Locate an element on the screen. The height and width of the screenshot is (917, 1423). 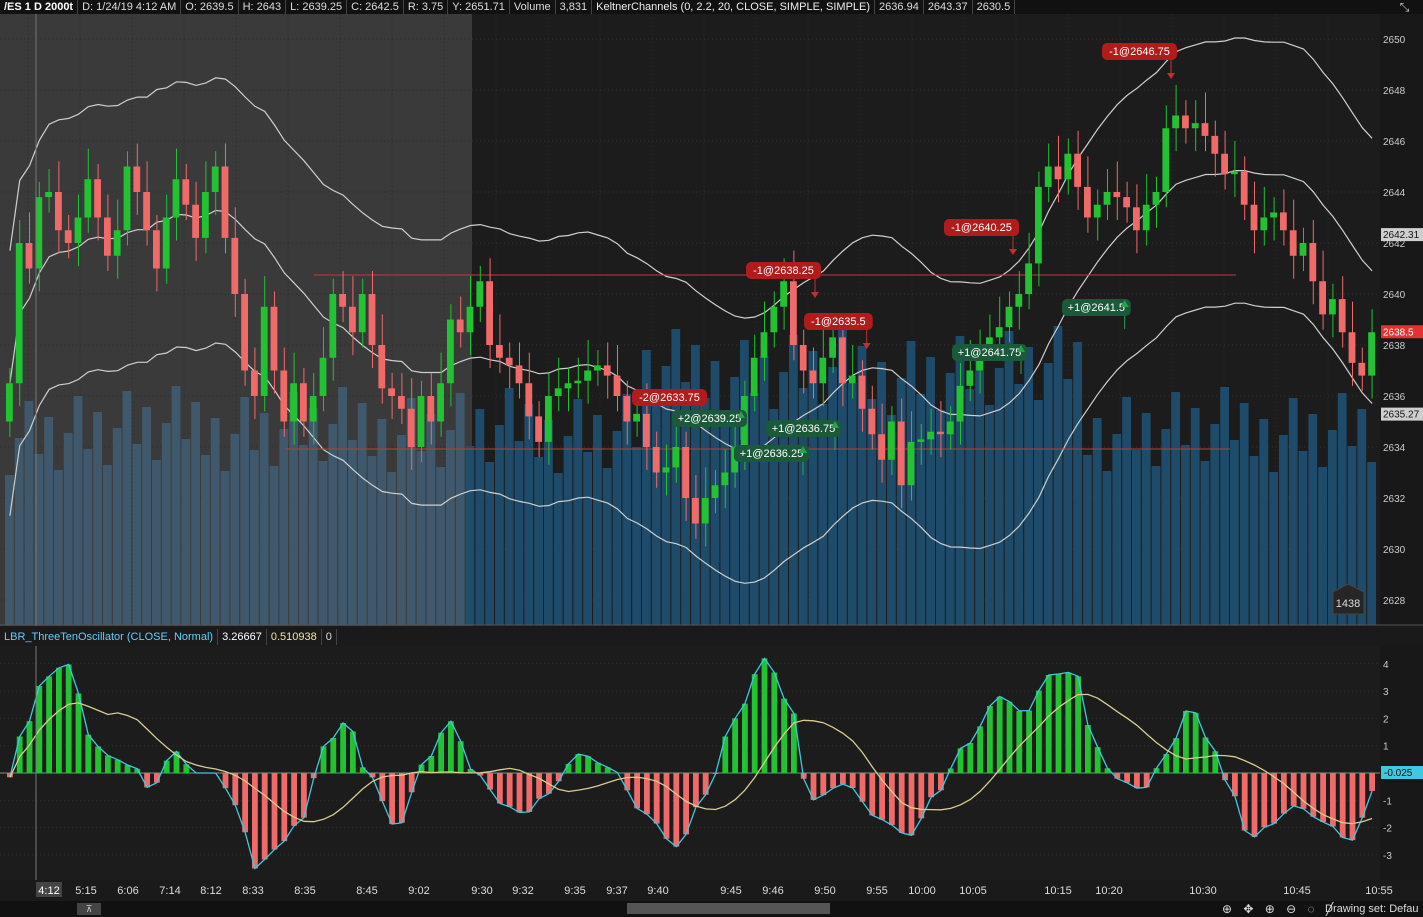
price-tick-label: 2646 is located at coordinates (1394, 142).